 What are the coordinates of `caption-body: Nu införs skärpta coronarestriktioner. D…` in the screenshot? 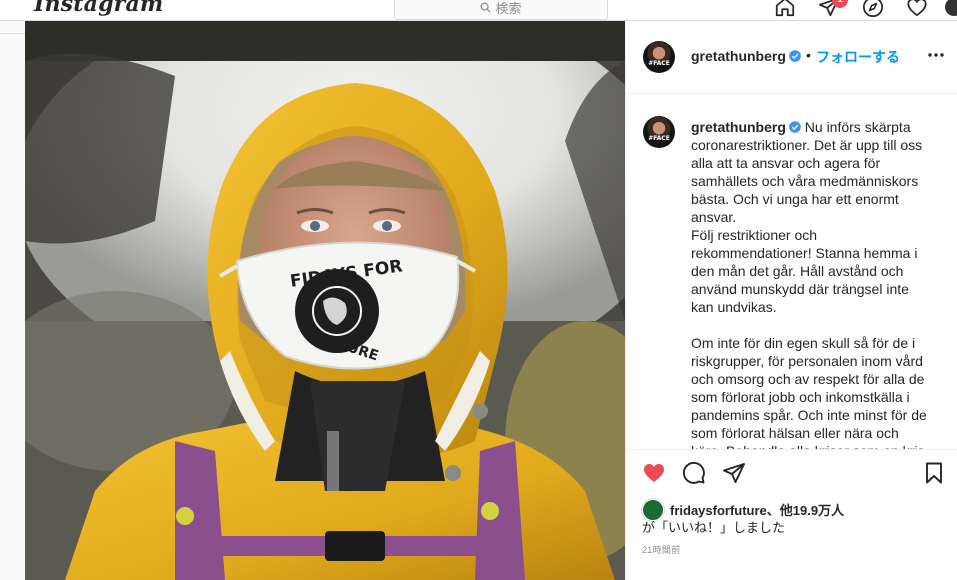 It's located at (809, 284).